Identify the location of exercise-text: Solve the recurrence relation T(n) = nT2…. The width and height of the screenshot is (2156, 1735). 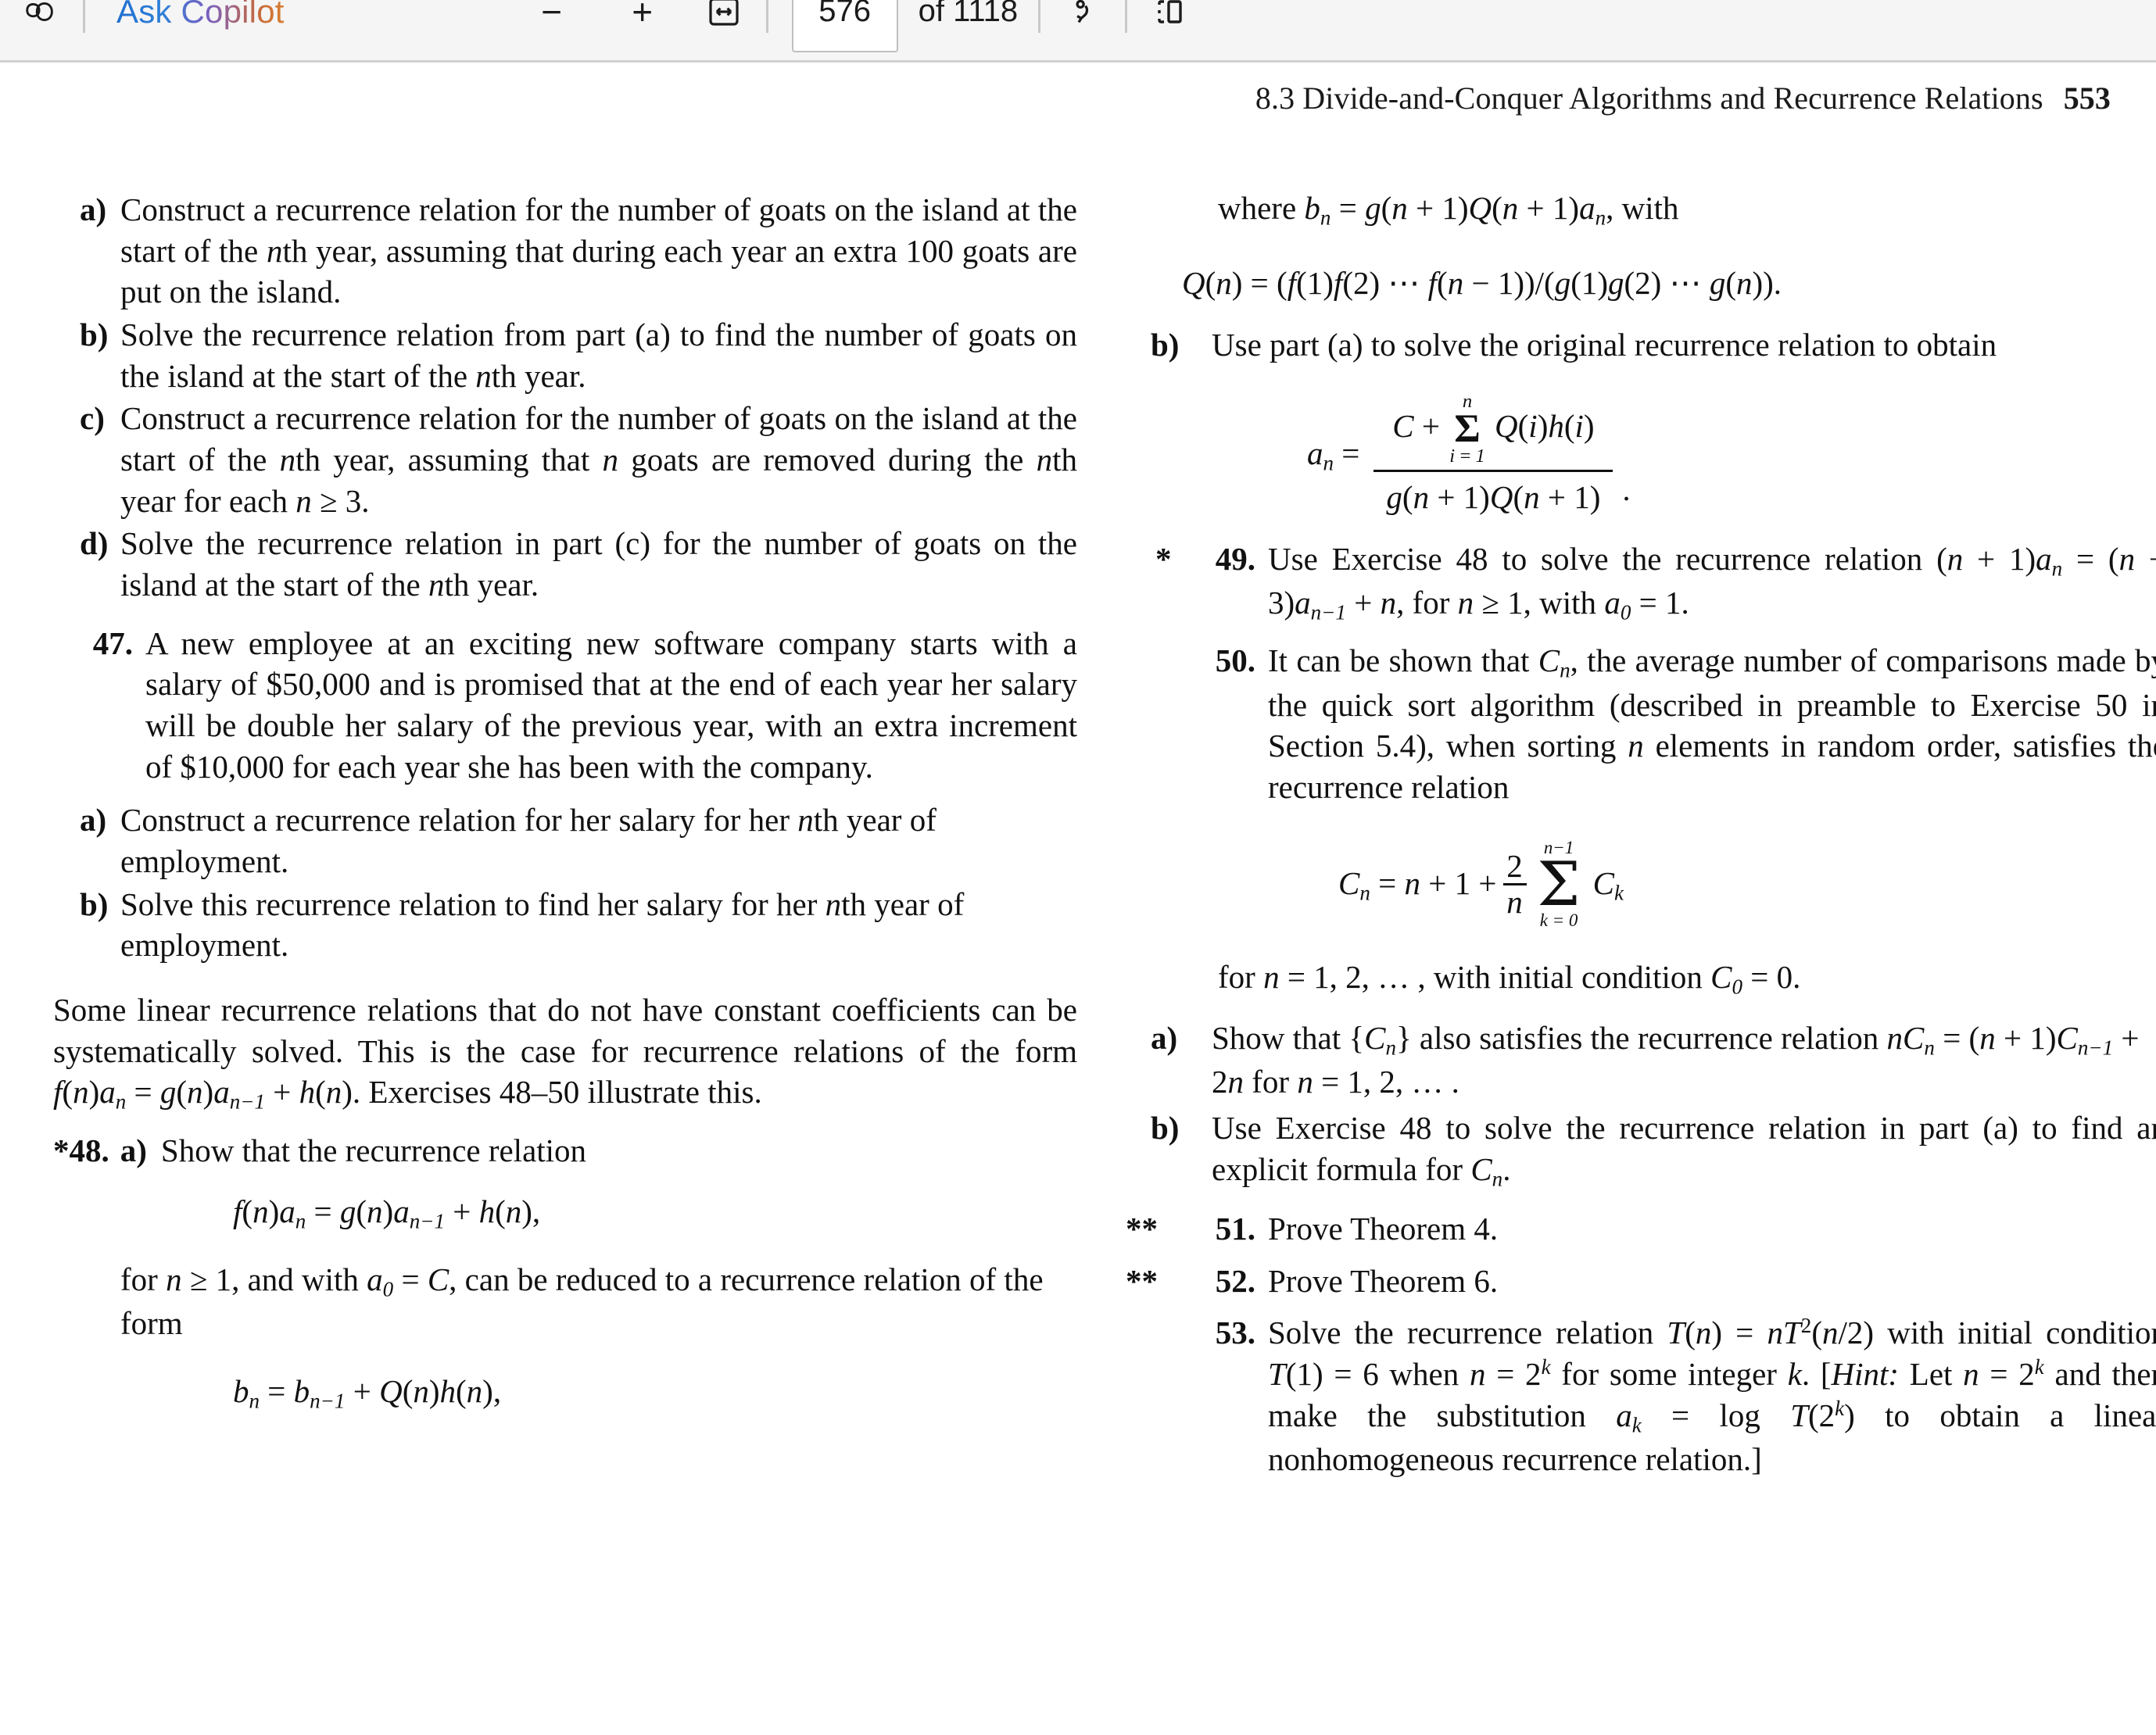
(1712, 1396).